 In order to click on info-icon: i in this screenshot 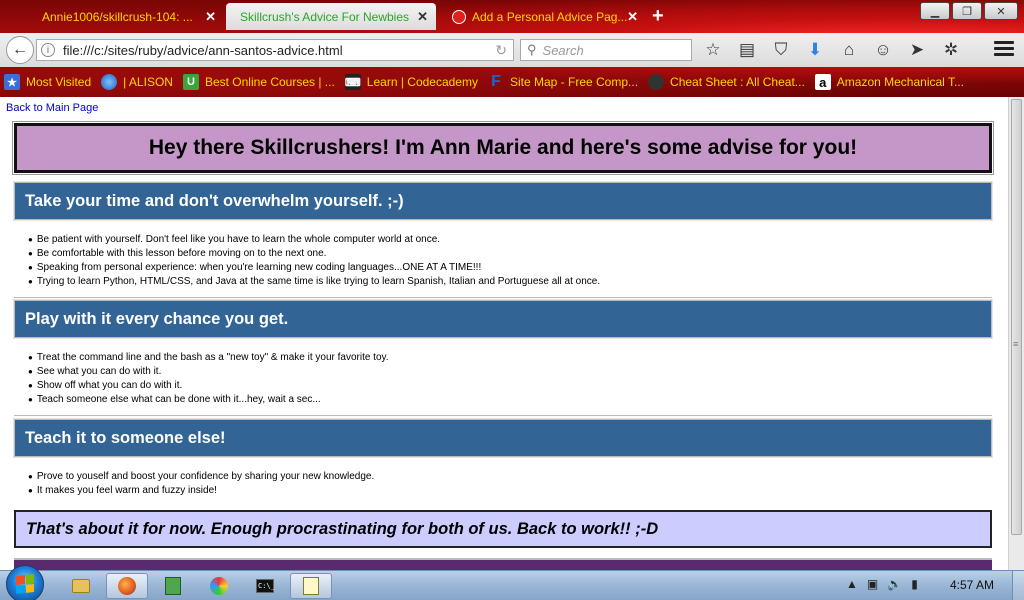, I will do `click(48, 50)`.